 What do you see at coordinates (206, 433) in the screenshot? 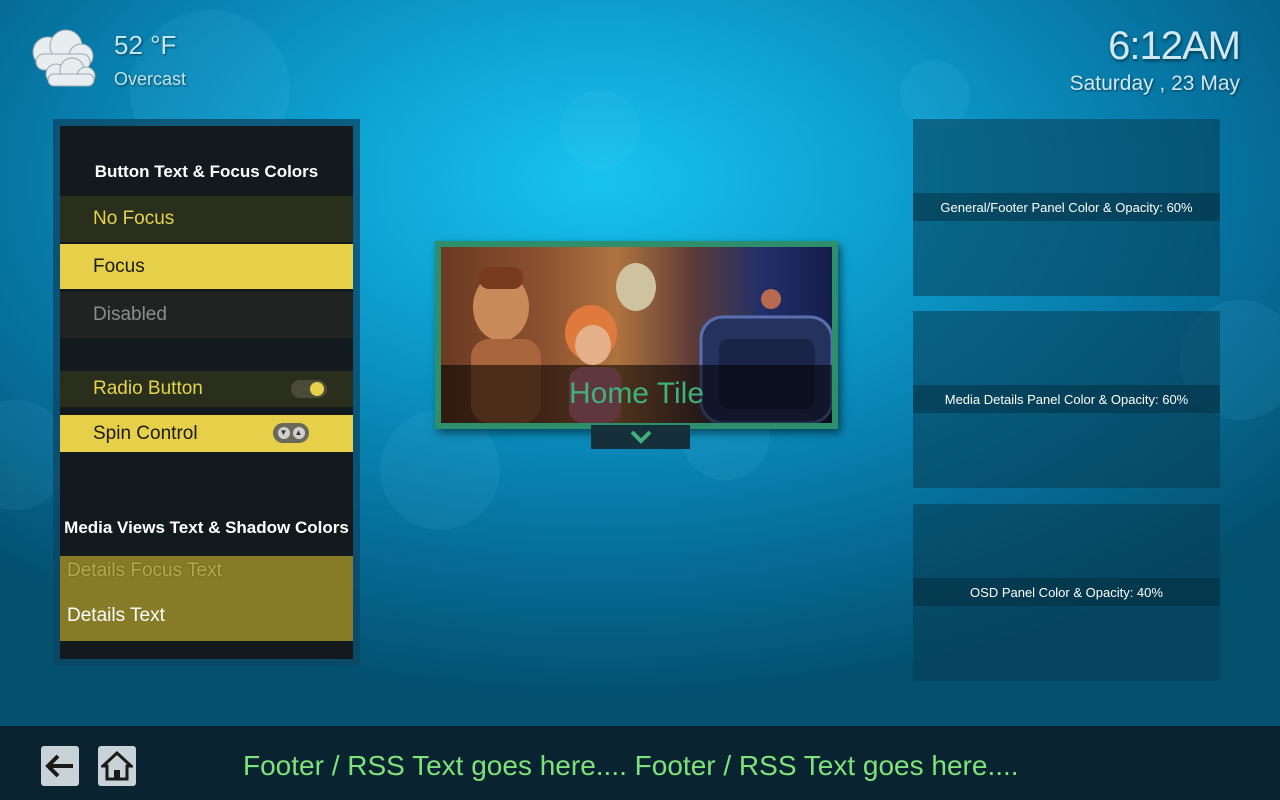
I see `spin-control: Spin Control ▼ ▲` at bounding box center [206, 433].